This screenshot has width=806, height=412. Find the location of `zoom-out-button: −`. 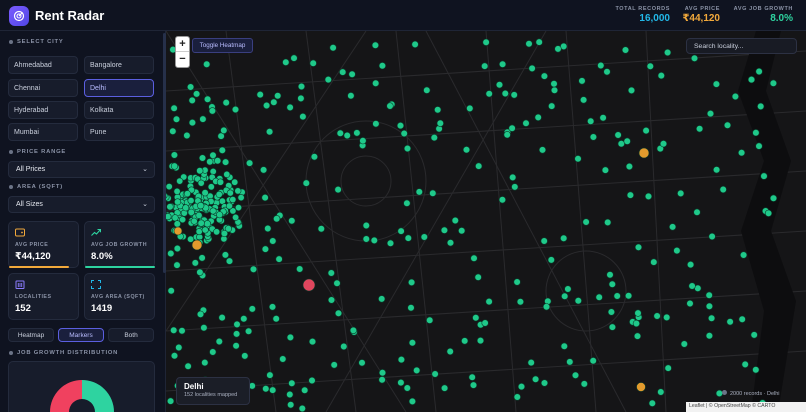

zoom-out-button: − is located at coordinates (182, 59).